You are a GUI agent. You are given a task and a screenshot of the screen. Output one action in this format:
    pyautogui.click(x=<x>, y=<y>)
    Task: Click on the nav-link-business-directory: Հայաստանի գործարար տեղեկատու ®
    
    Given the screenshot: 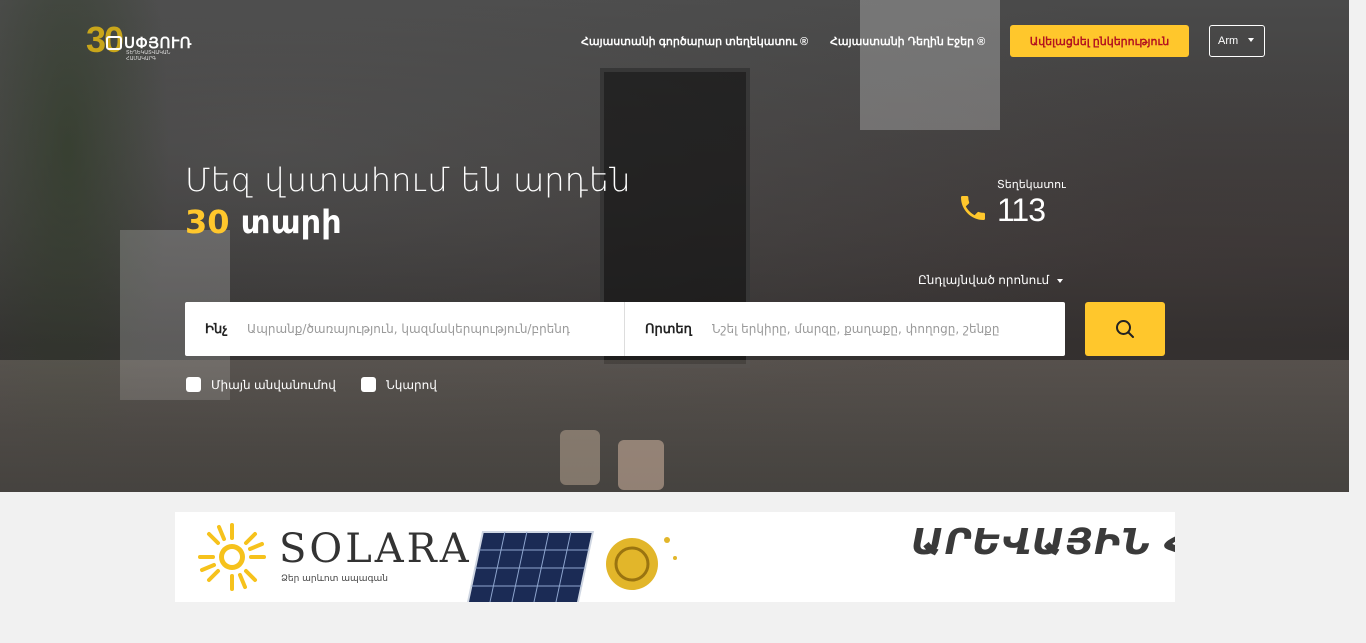 What is the action you would take?
    pyautogui.click(x=694, y=41)
    